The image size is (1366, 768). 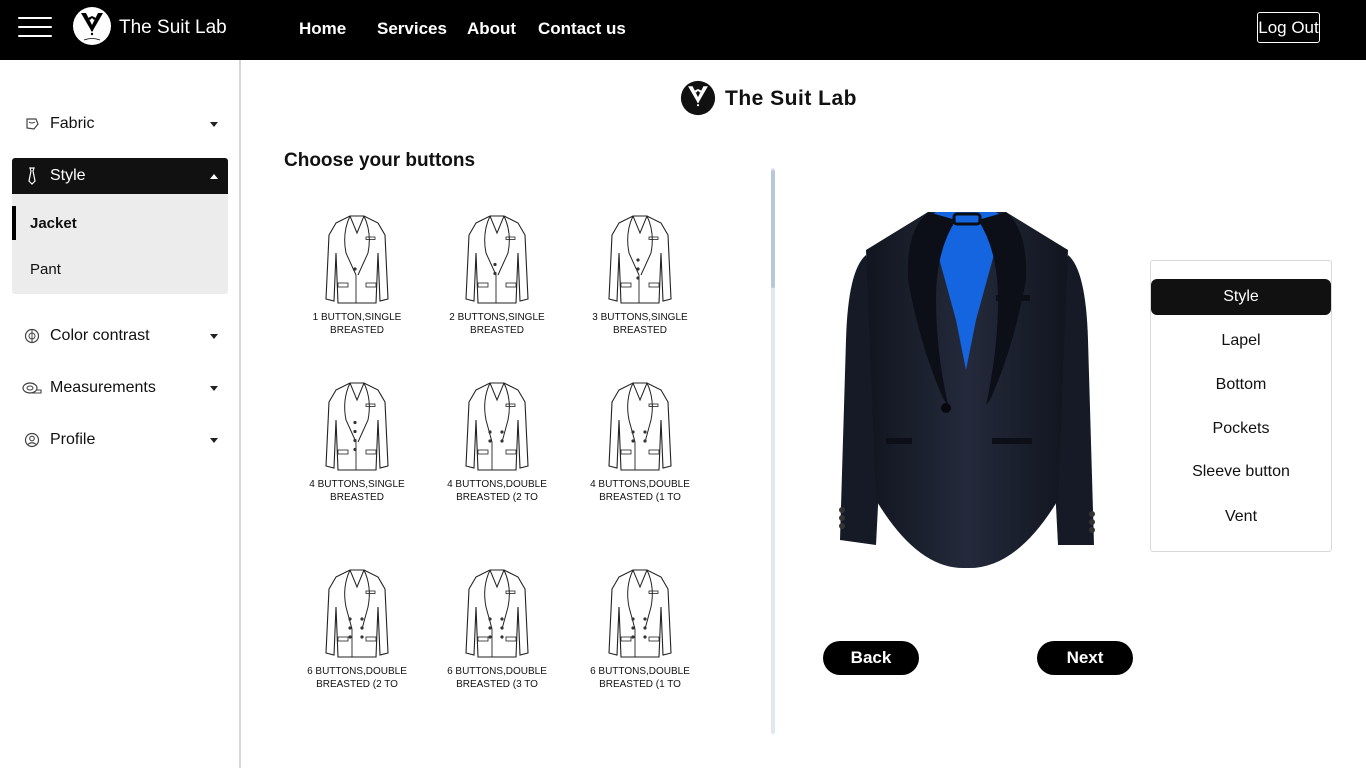 I want to click on button-option-card: 1 BUTTON,SINGLE BREASTED, so click(x=357, y=275).